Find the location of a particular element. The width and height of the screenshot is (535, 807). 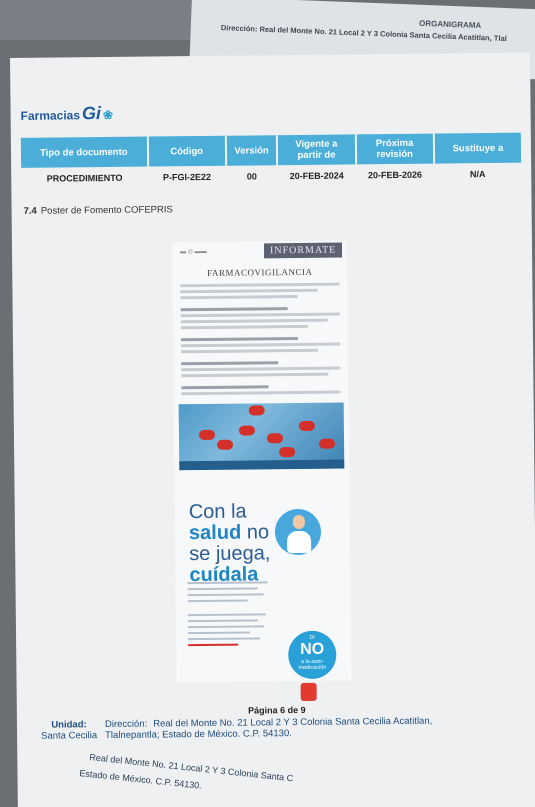

pills-caption-bar is located at coordinates (262, 465).